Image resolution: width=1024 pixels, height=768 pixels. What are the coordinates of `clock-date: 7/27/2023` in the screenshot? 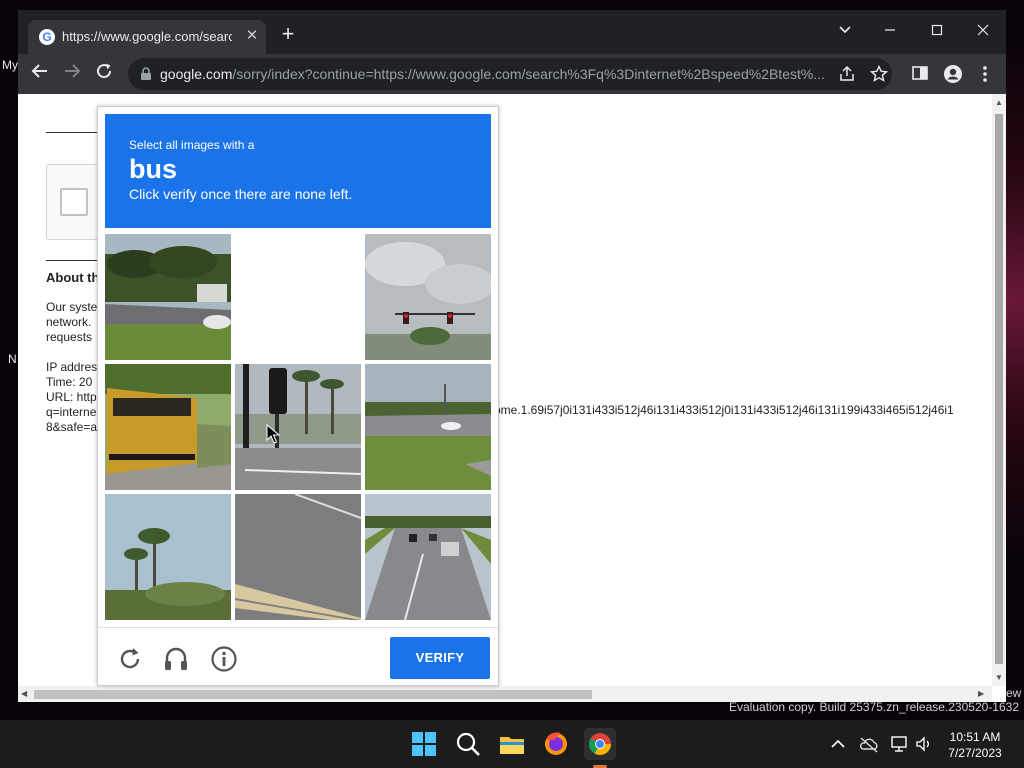 It's located at (975, 753).